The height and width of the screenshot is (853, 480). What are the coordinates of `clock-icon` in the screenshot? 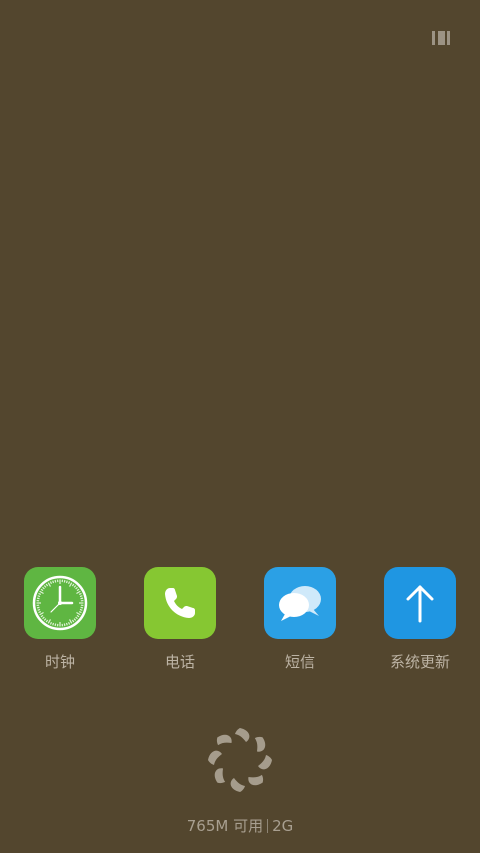 It's located at (60, 603).